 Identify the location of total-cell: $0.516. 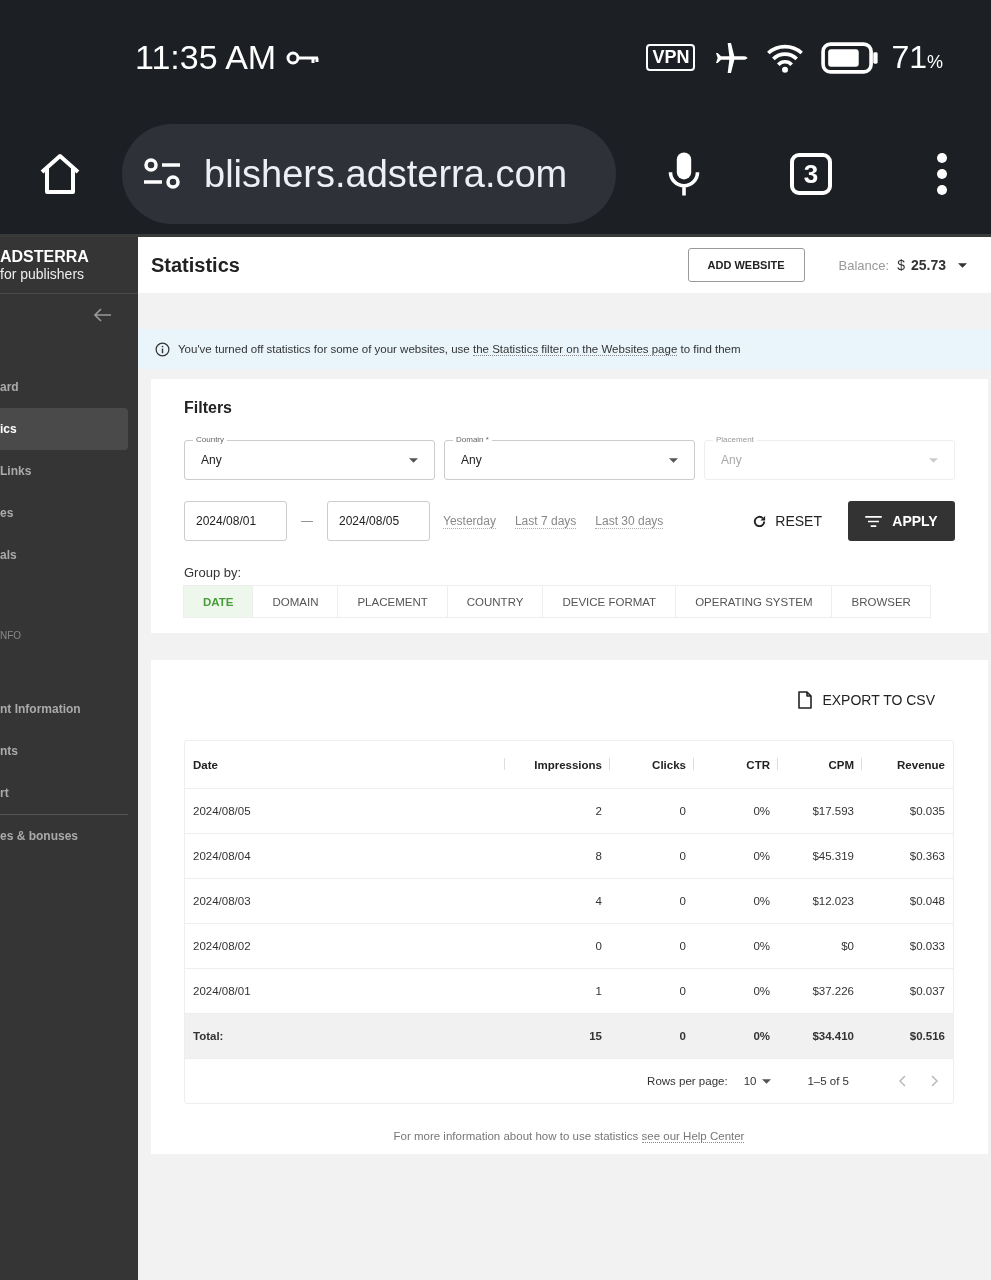
(927, 1036).